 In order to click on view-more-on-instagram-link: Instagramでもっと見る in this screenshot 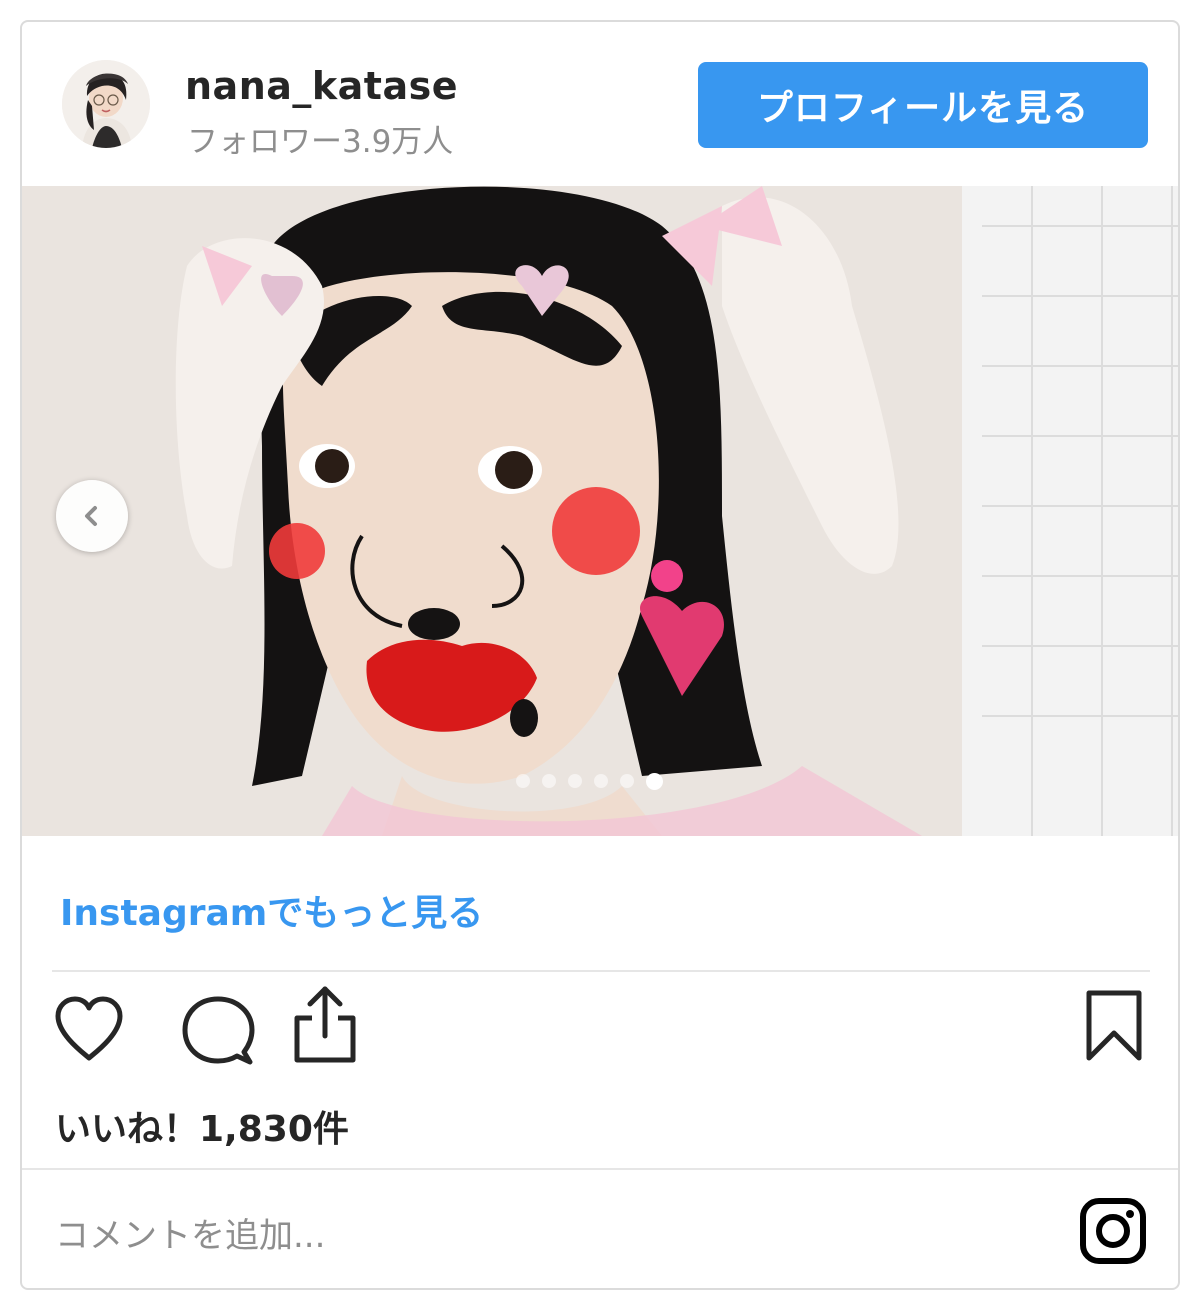, I will do `click(271, 910)`.